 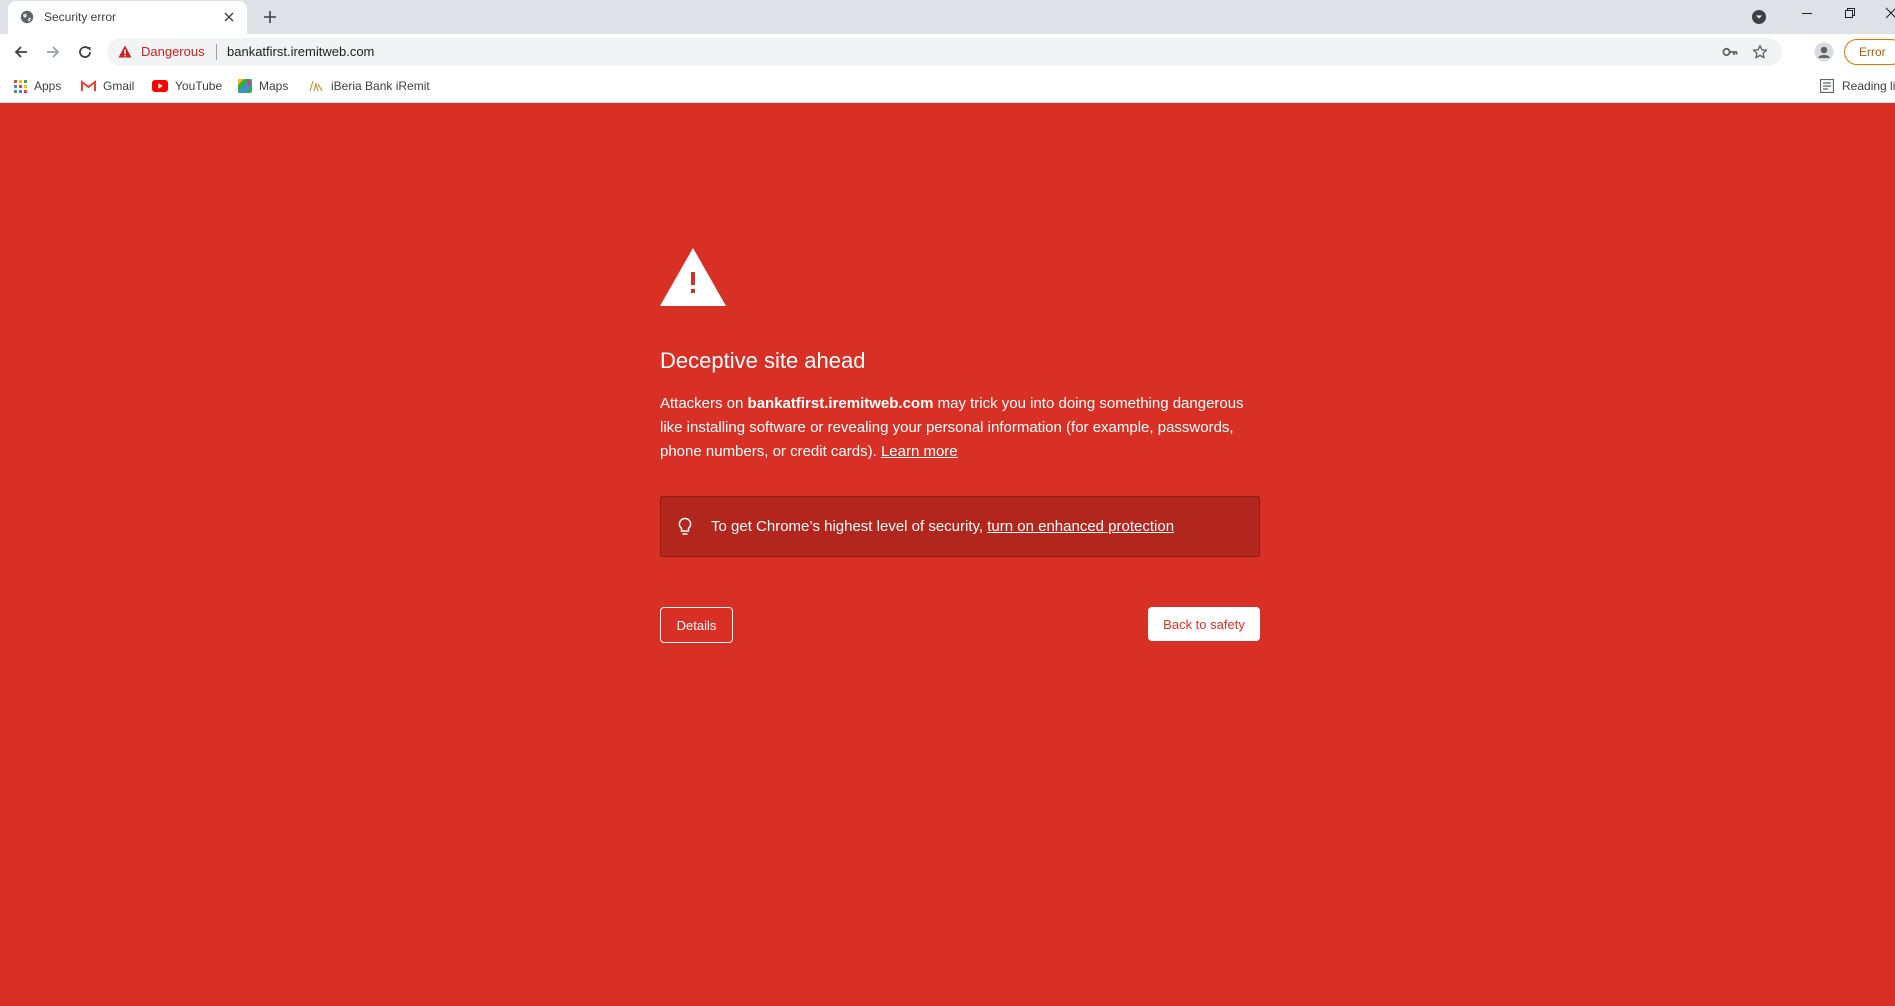 What do you see at coordinates (119, 86) in the screenshot?
I see `bookmark-label: Gmail` at bounding box center [119, 86].